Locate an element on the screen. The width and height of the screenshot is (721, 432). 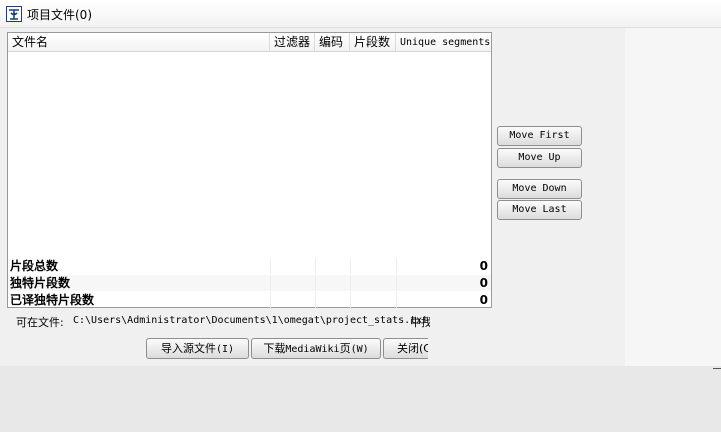
window-title: 项目文件(0) is located at coordinates (59, 15).